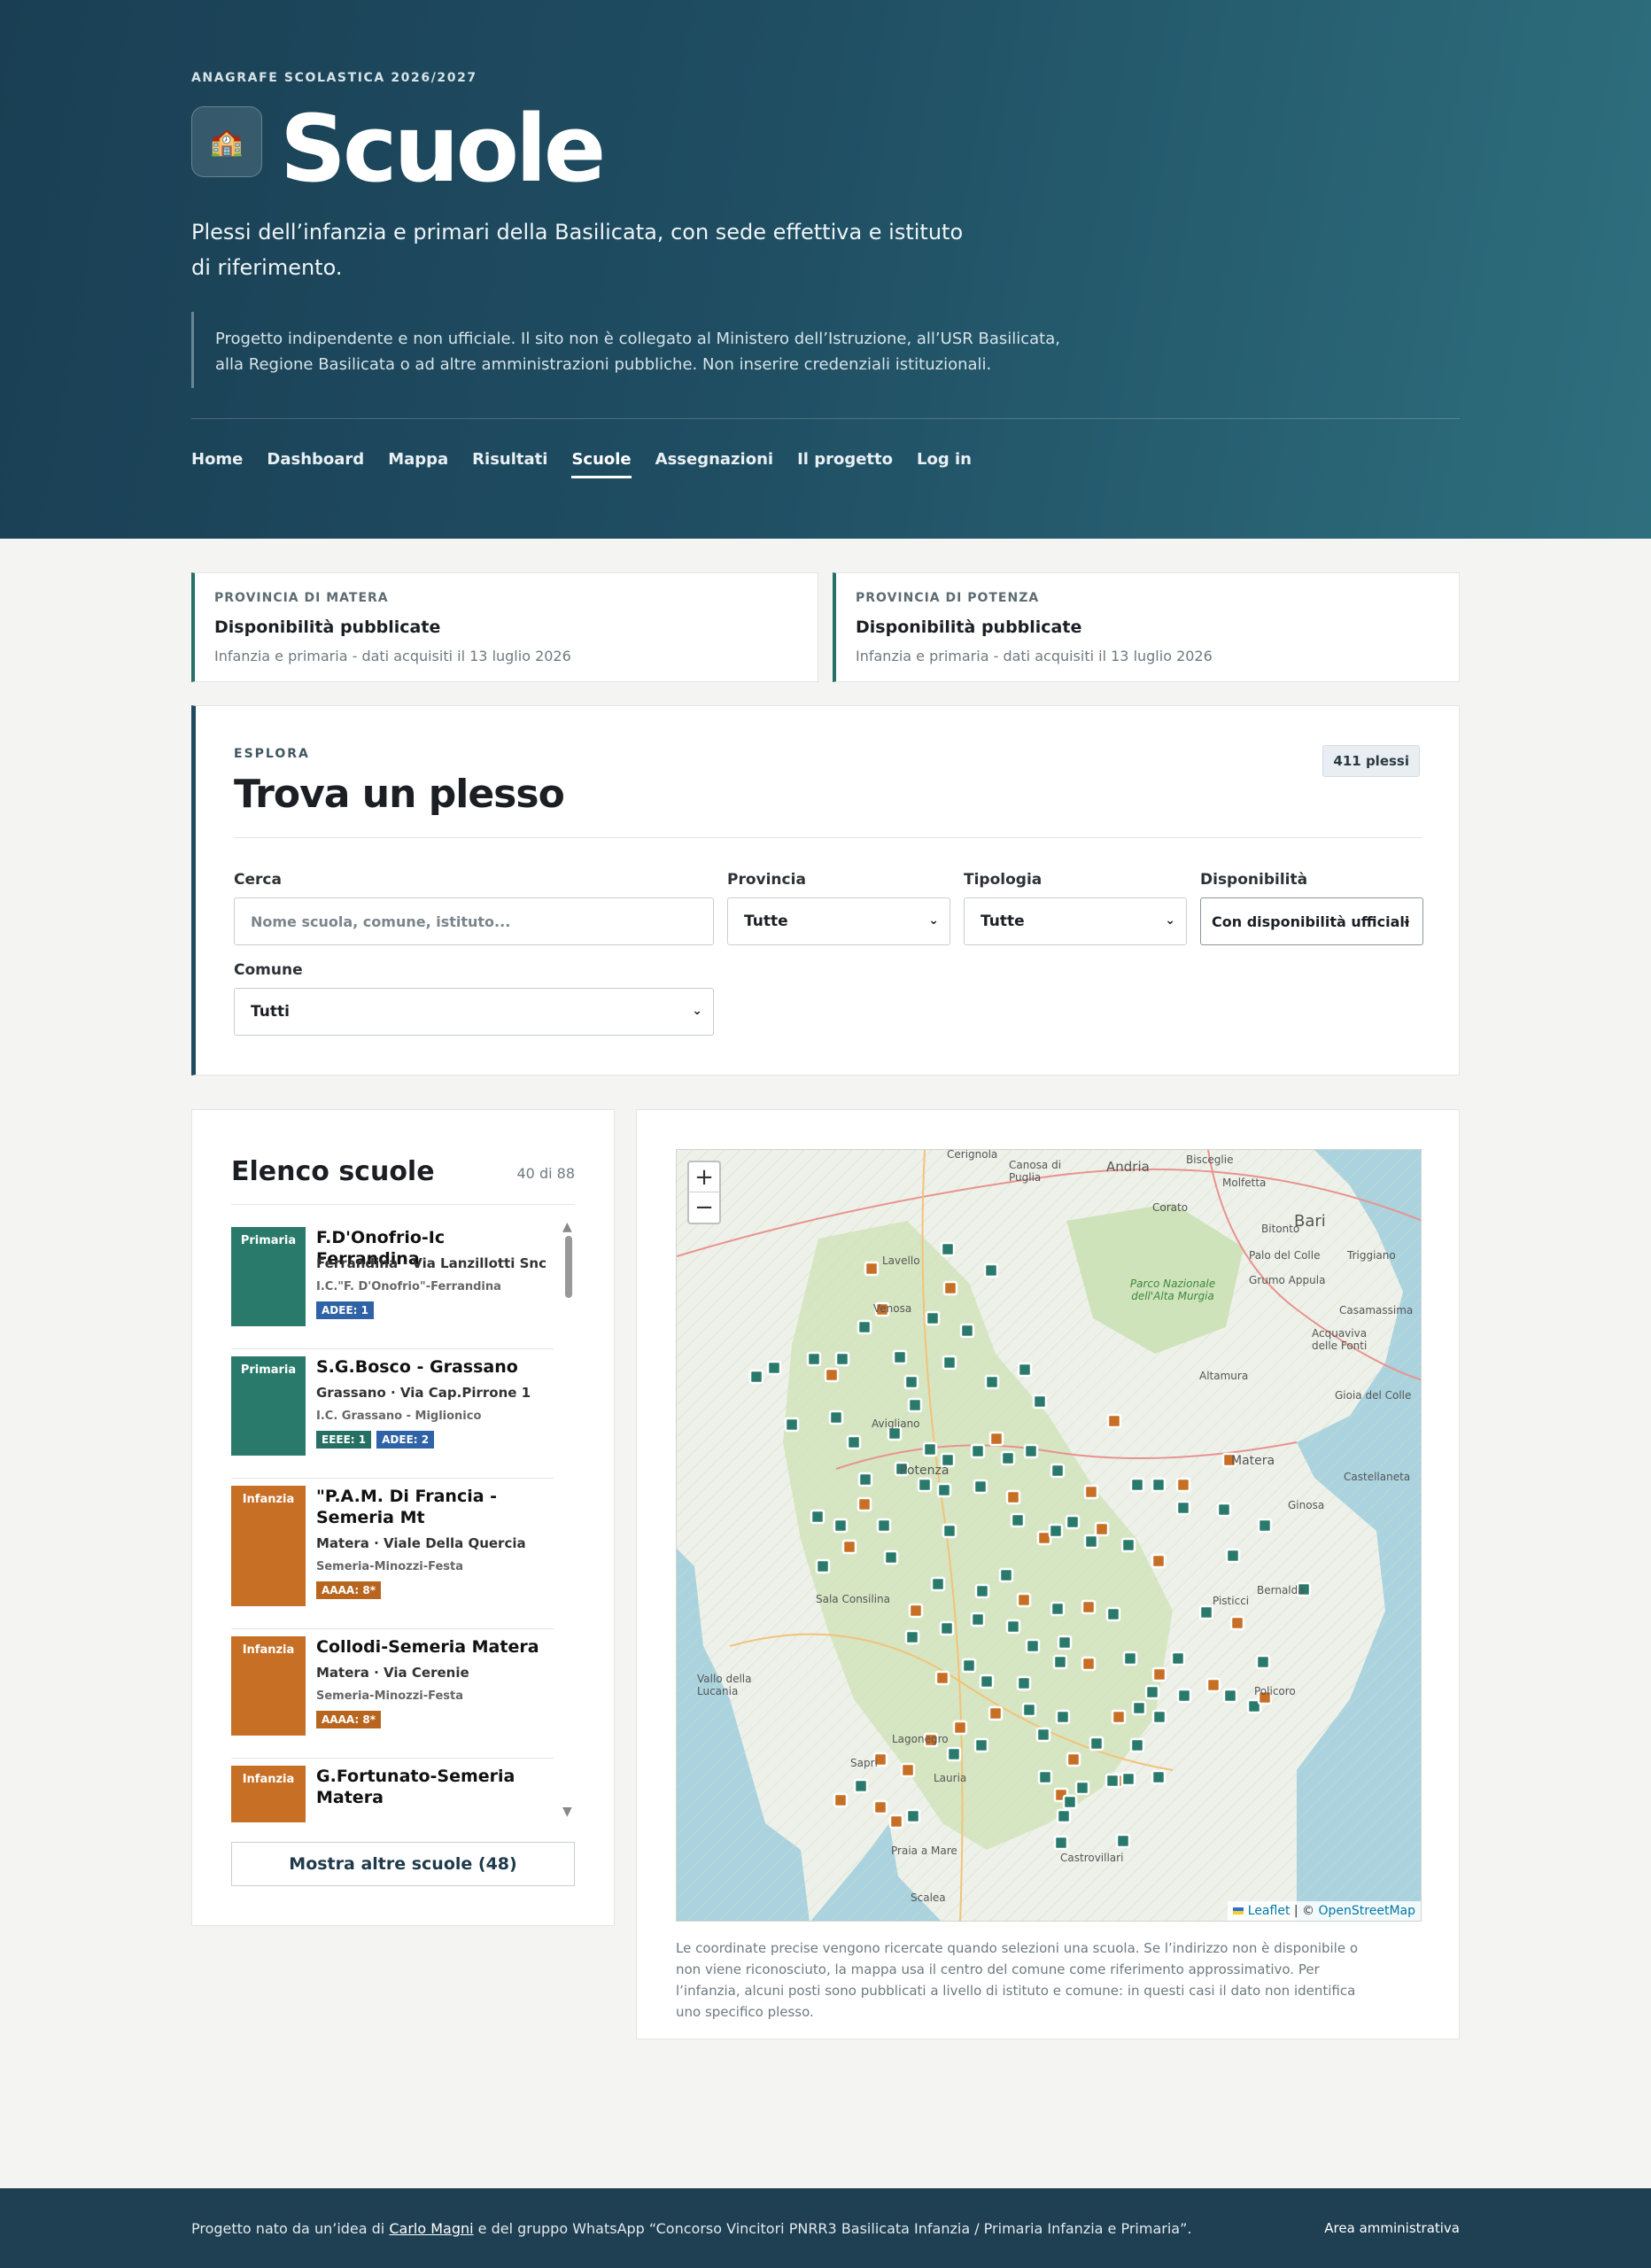 This screenshot has width=1651, height=2268. What do you see at coordinates (431, 2228) in the screenshot?
I see `author-link: Carlo Magni` at bounding box center [431, 2228].